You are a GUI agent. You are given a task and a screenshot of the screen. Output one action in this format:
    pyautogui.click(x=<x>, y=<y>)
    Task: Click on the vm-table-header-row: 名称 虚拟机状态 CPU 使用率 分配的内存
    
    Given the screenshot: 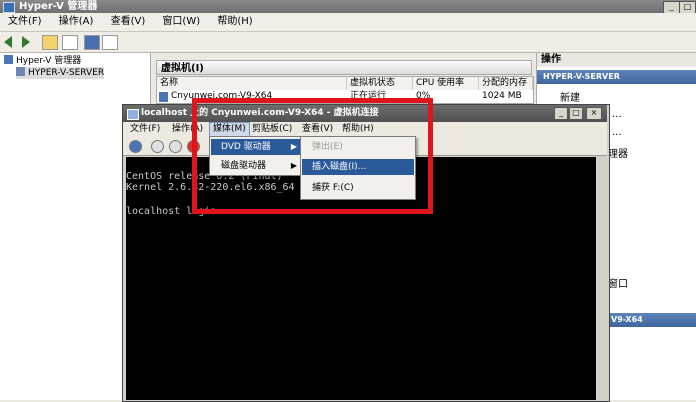 What is the action you would take?
    pyautogui.click(x=345, y=83)
    